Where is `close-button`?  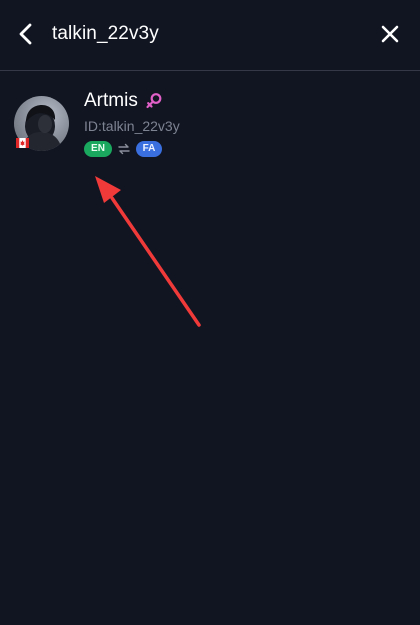
close-button is located at coordinates (390, 34).